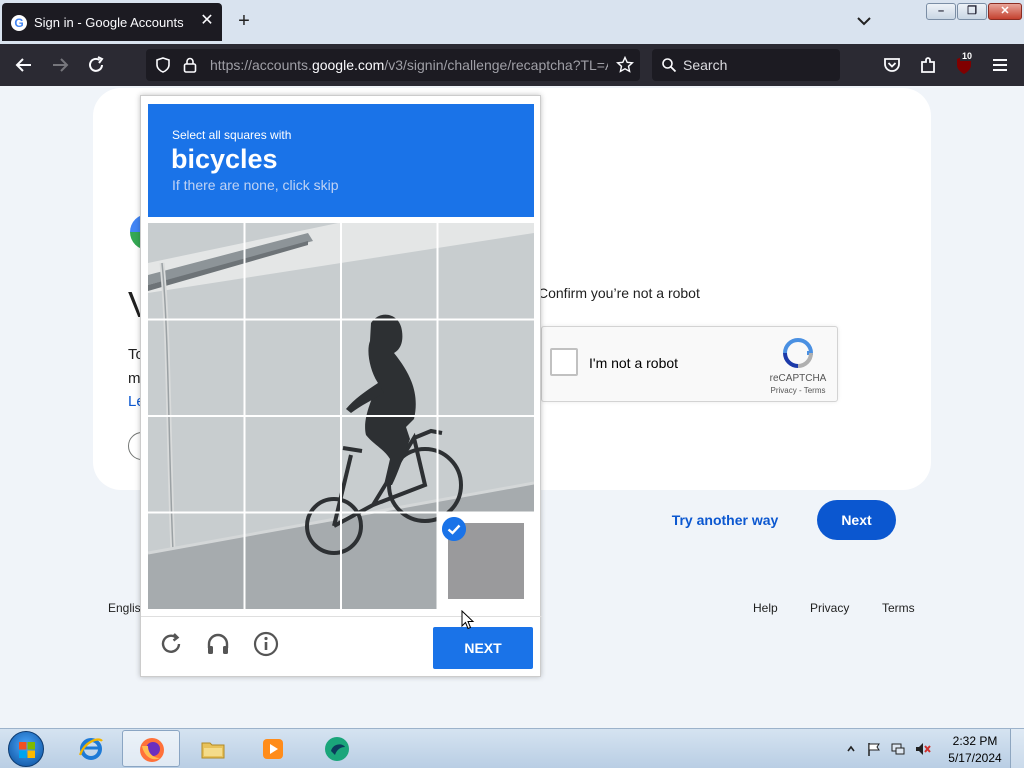 This screenshot has height=768, width=1024. I want to click on search-placeholder: Search, so click(705, 65).